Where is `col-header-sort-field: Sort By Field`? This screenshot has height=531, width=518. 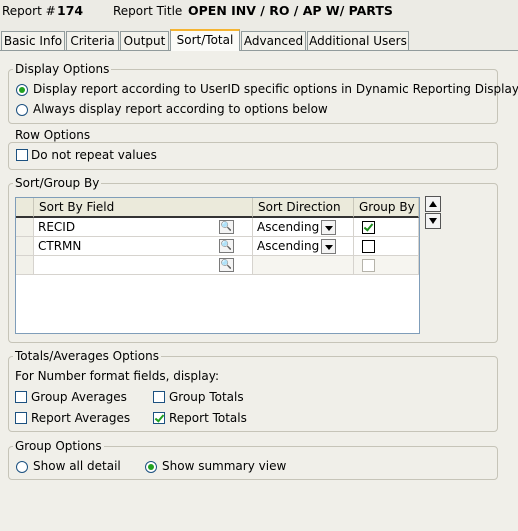 col-header-sort-field: Sort By Field is located at coordinates (143, 208).